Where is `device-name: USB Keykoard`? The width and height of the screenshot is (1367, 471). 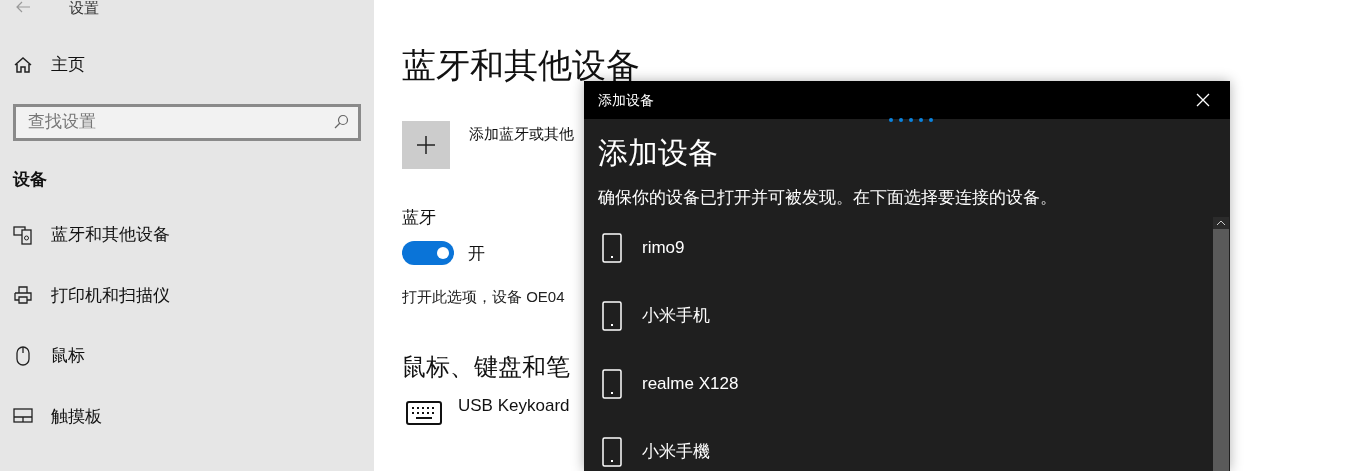
device-name: USB Keykoard is located at coordinates (514, 405).